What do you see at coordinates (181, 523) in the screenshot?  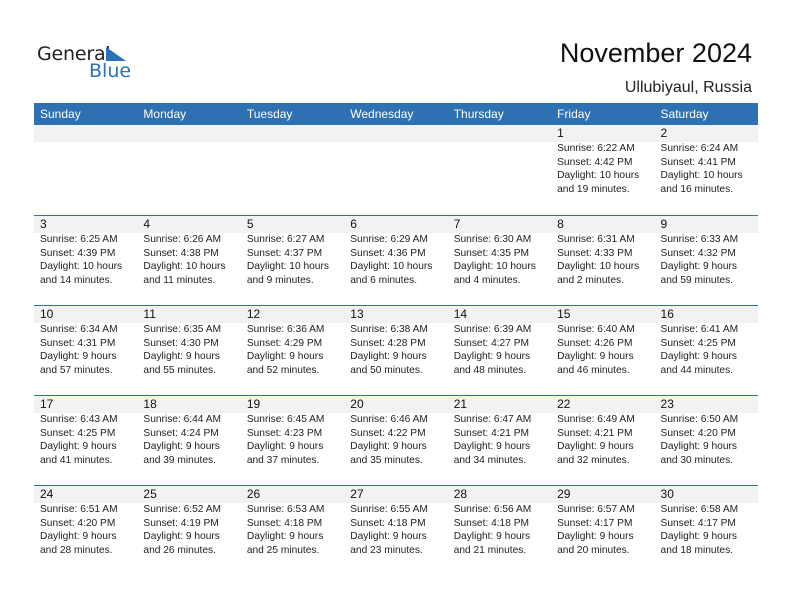 I see `sunset-text: Sunset: 4:19 PM` at bounding box center [181, 523].